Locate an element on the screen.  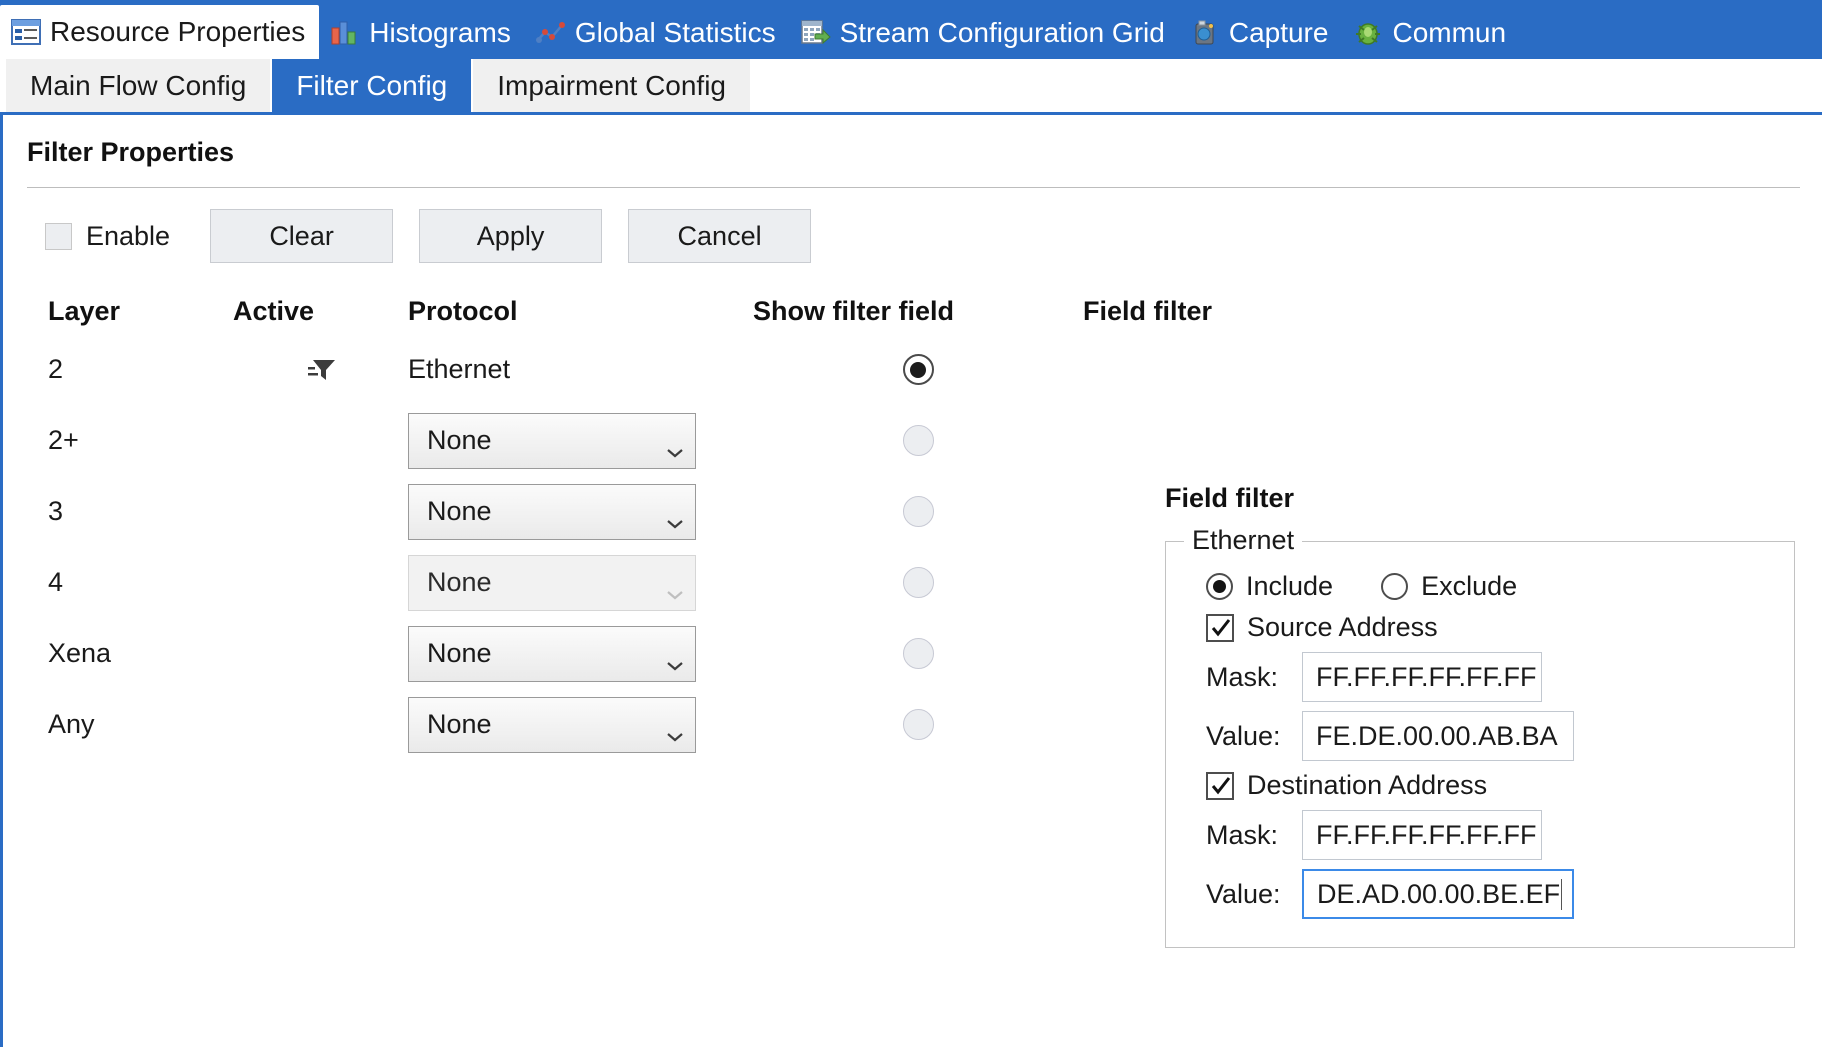
tab-communication: Commun is located at coordinates (1431, 32).